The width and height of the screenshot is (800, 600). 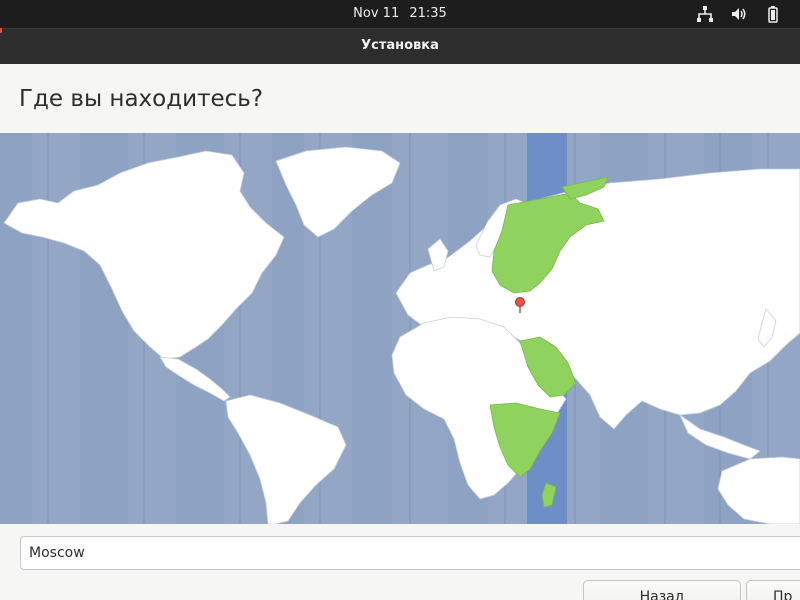 I want to click on clock-time: 21:35, so click(x=428, y=13).